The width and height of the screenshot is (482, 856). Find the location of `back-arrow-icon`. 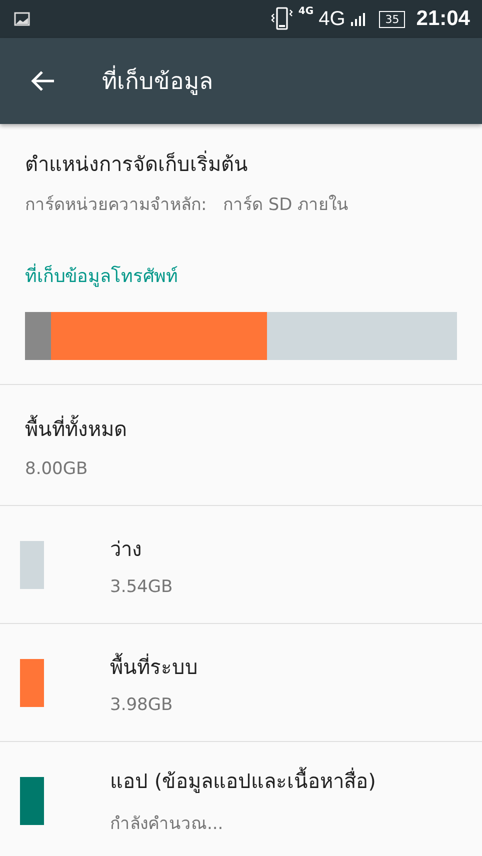

back-arrow-icon is located at coordinates (43, 81).